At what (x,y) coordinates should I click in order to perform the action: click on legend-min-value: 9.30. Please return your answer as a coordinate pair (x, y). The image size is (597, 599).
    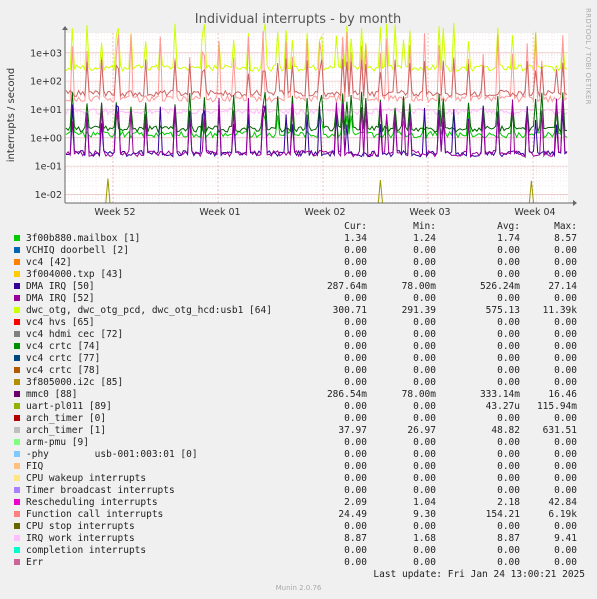
    Looking at the image, I should click on (424, 514).